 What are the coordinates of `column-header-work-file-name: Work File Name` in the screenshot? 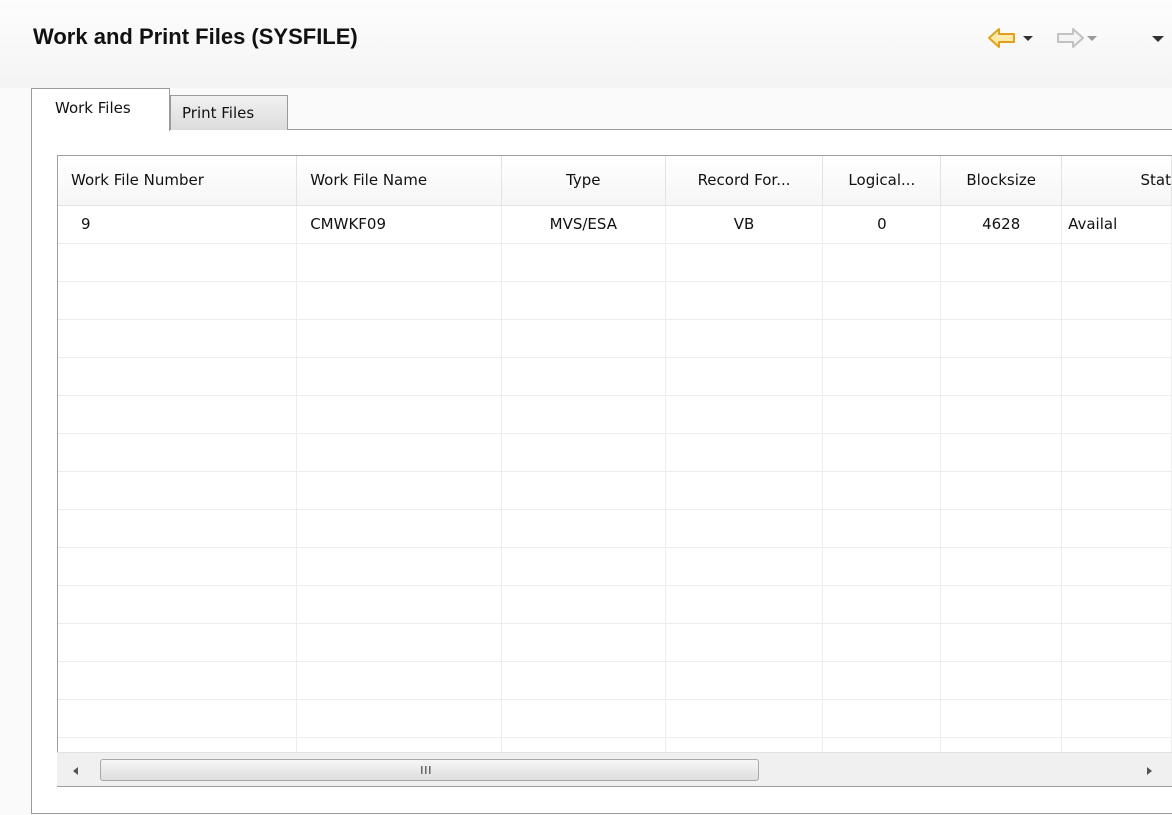 It's located at (399, 181).